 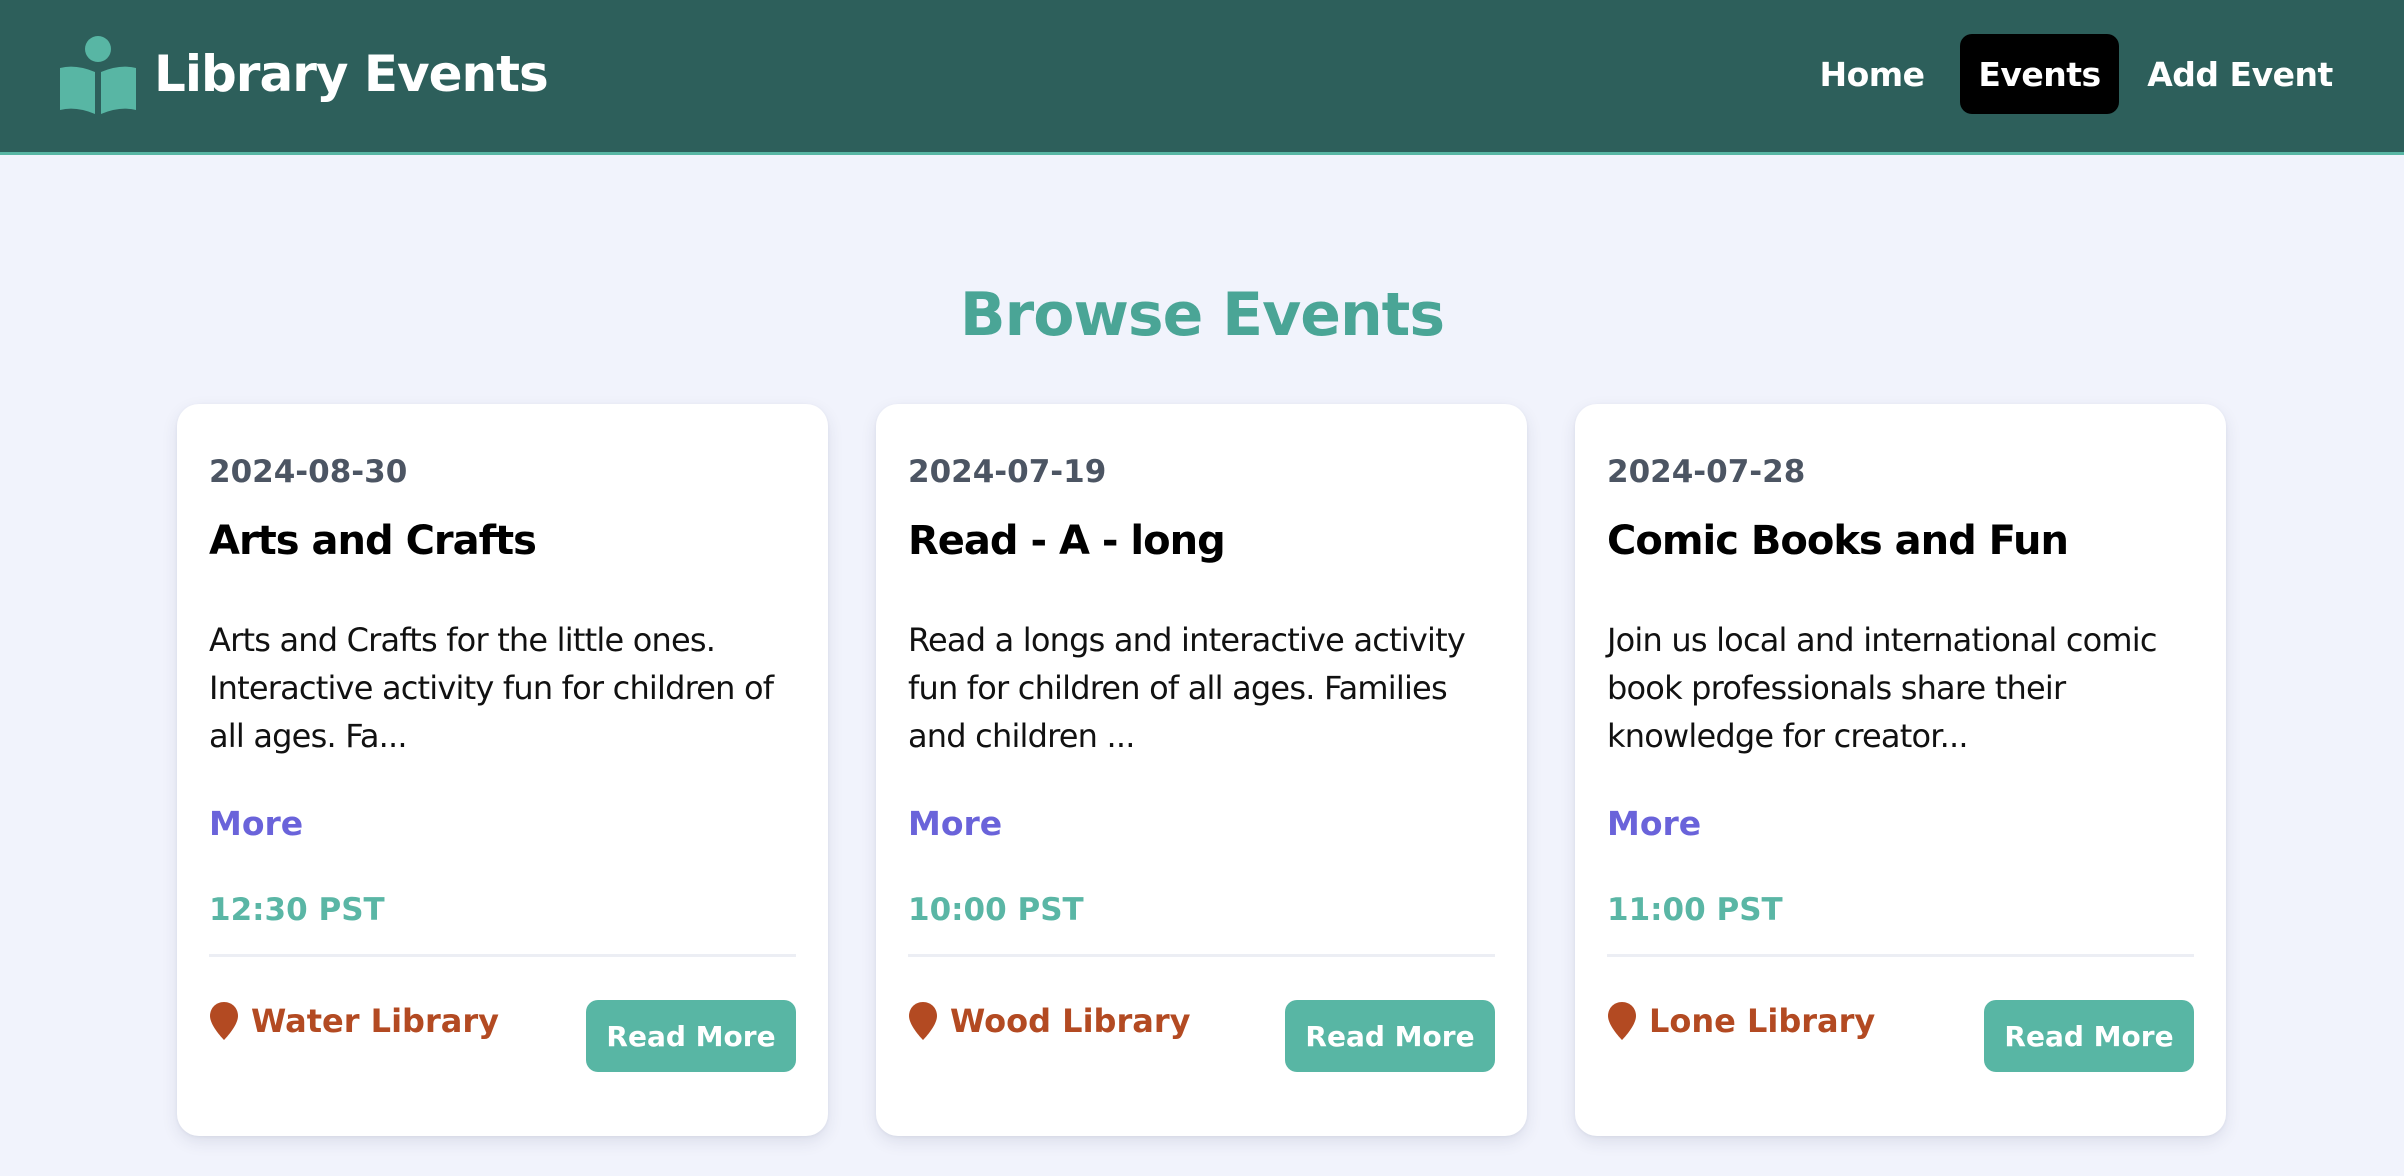 What do you see at coordinates (1202, 77) in the screenshot?
I see `top-navbar: Library Events Home Events Add Event` at bounding box center [1202, 77].